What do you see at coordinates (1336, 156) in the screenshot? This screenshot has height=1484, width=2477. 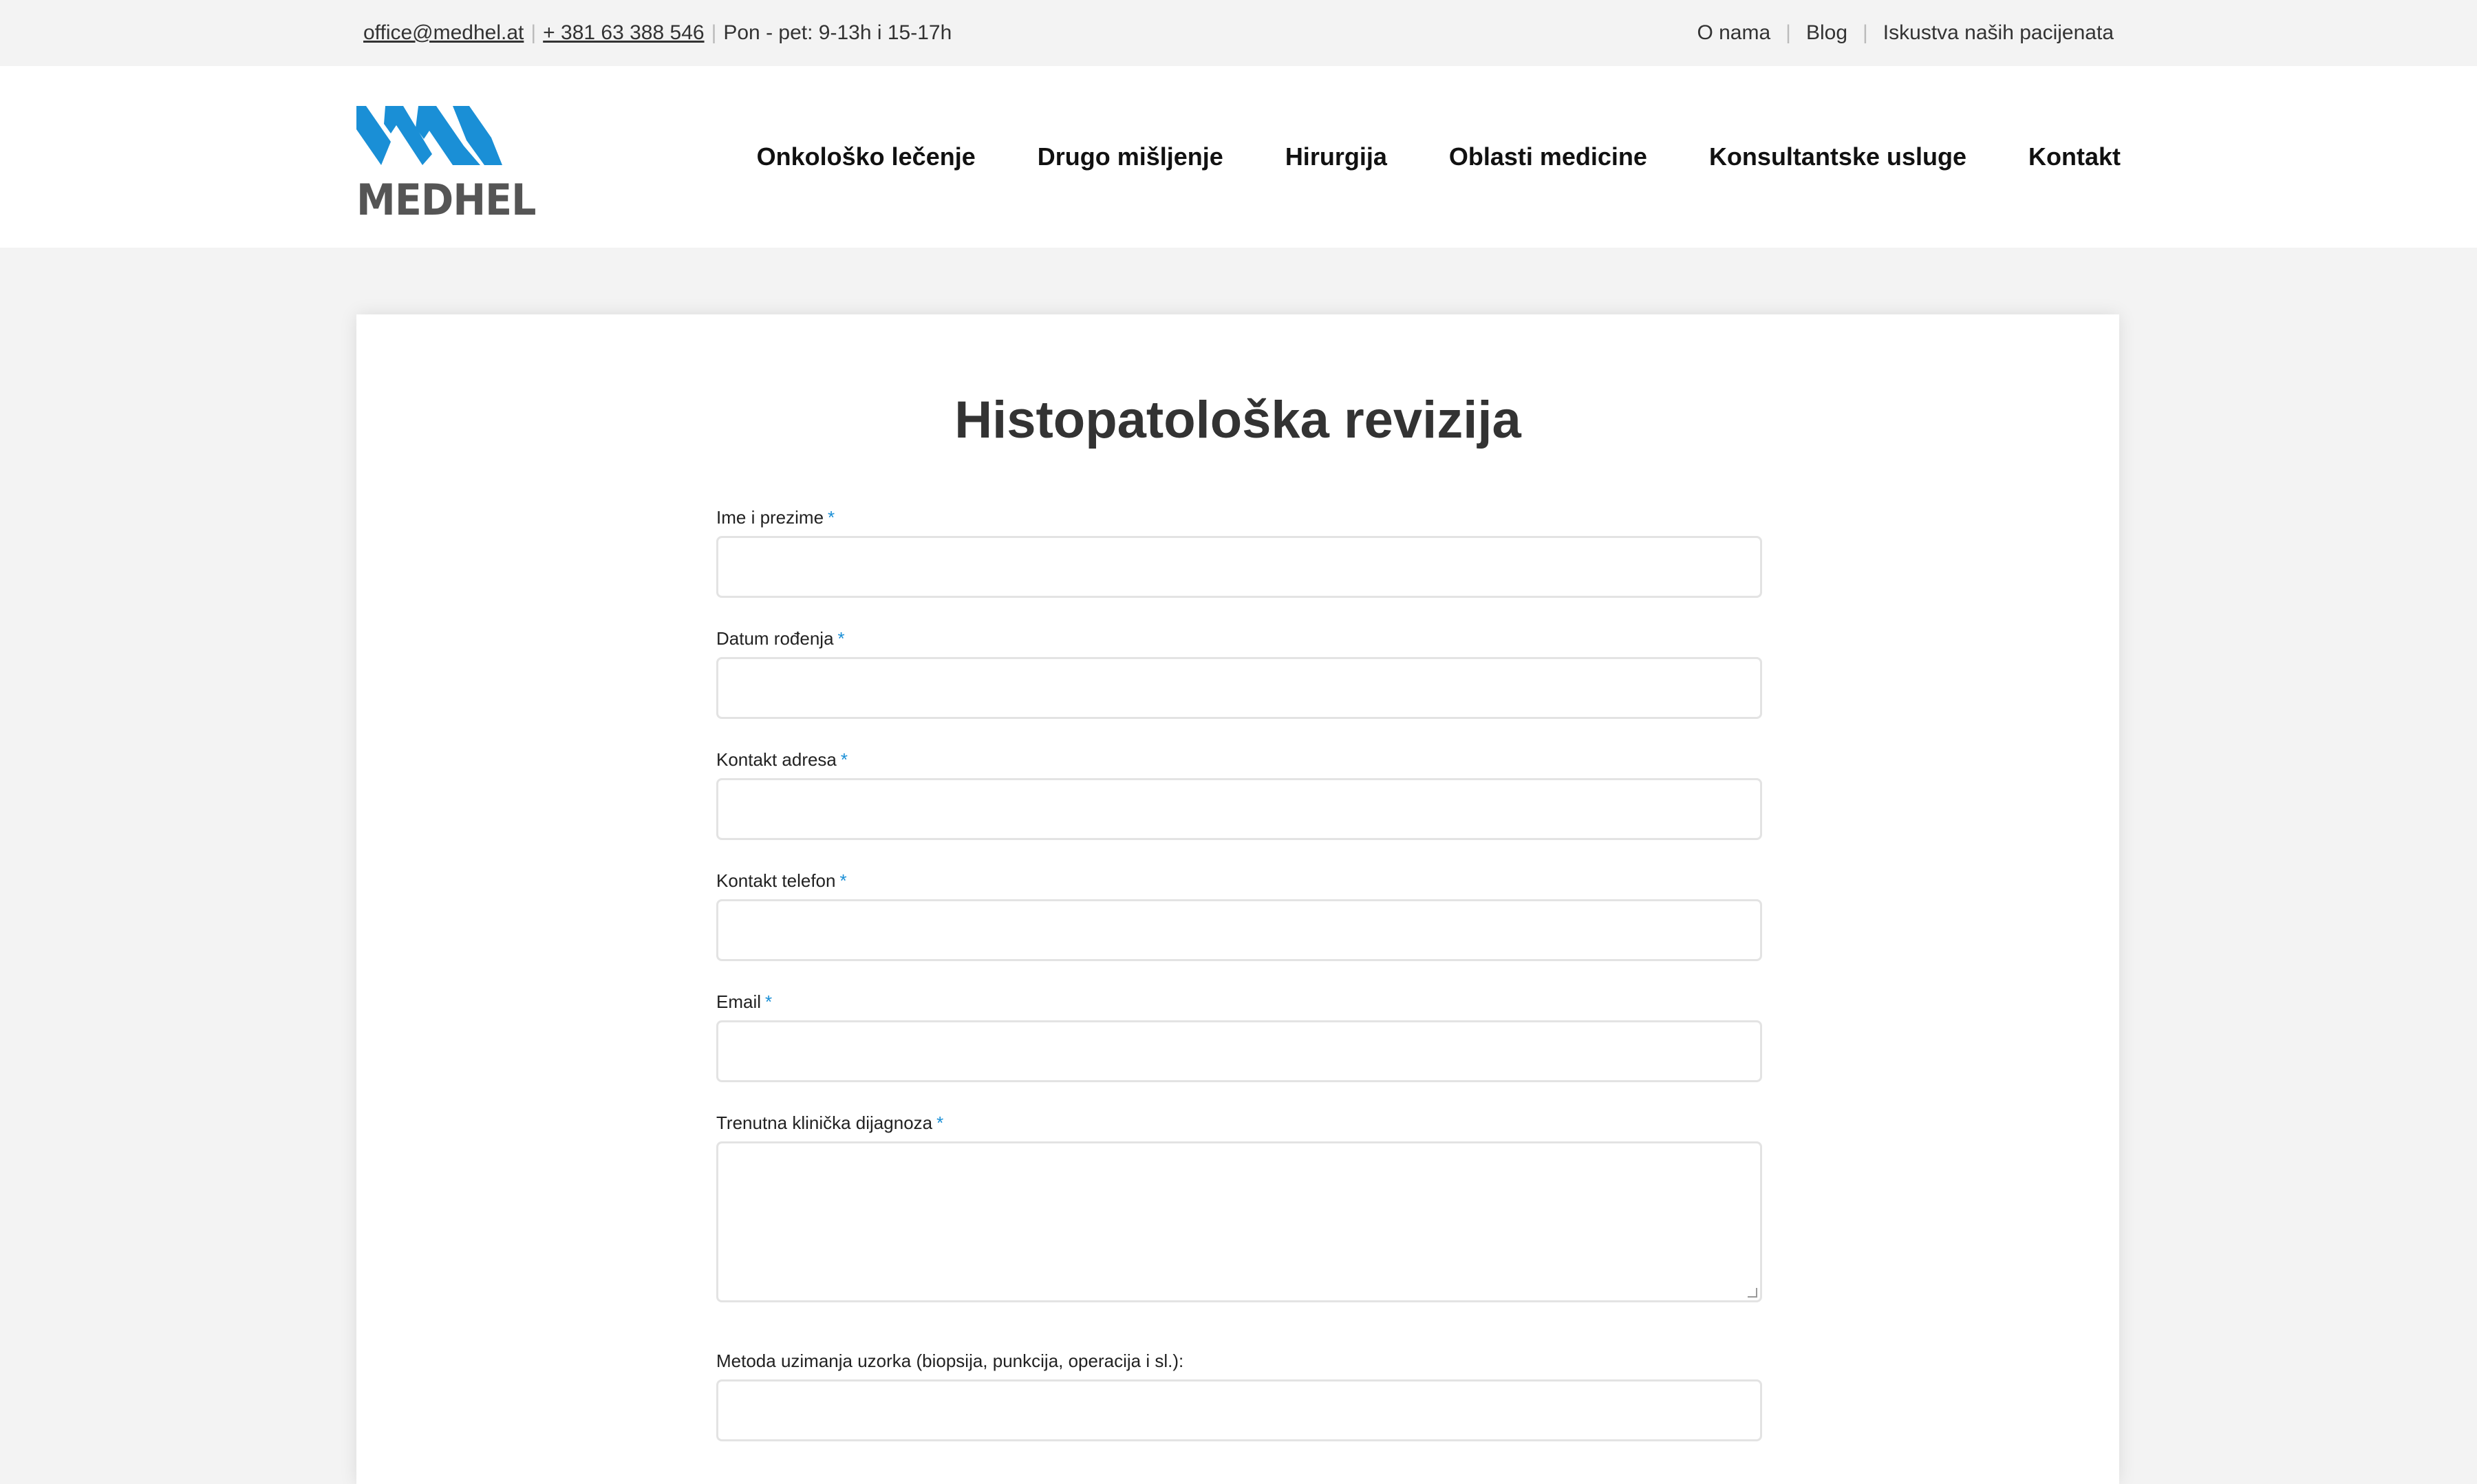 I see `nav-surgery: Hirurgija` at bounding box center [1336, 156].